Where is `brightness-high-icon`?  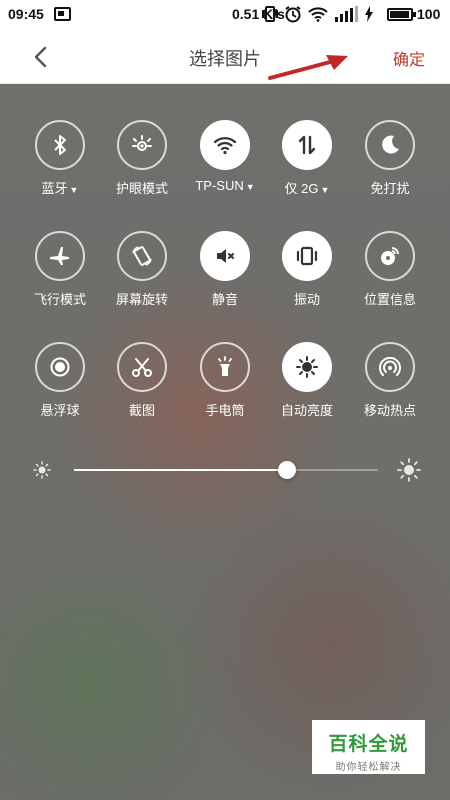
brightness-high-icon is located at coordinates (409, 470).